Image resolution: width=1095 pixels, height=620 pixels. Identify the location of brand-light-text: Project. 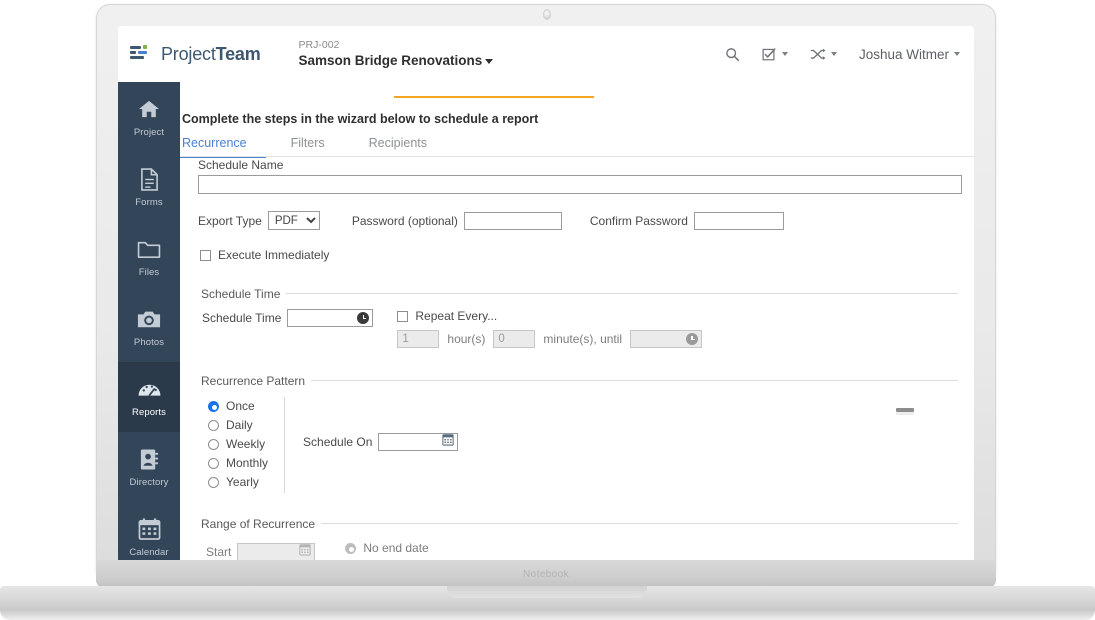
(188, 53).